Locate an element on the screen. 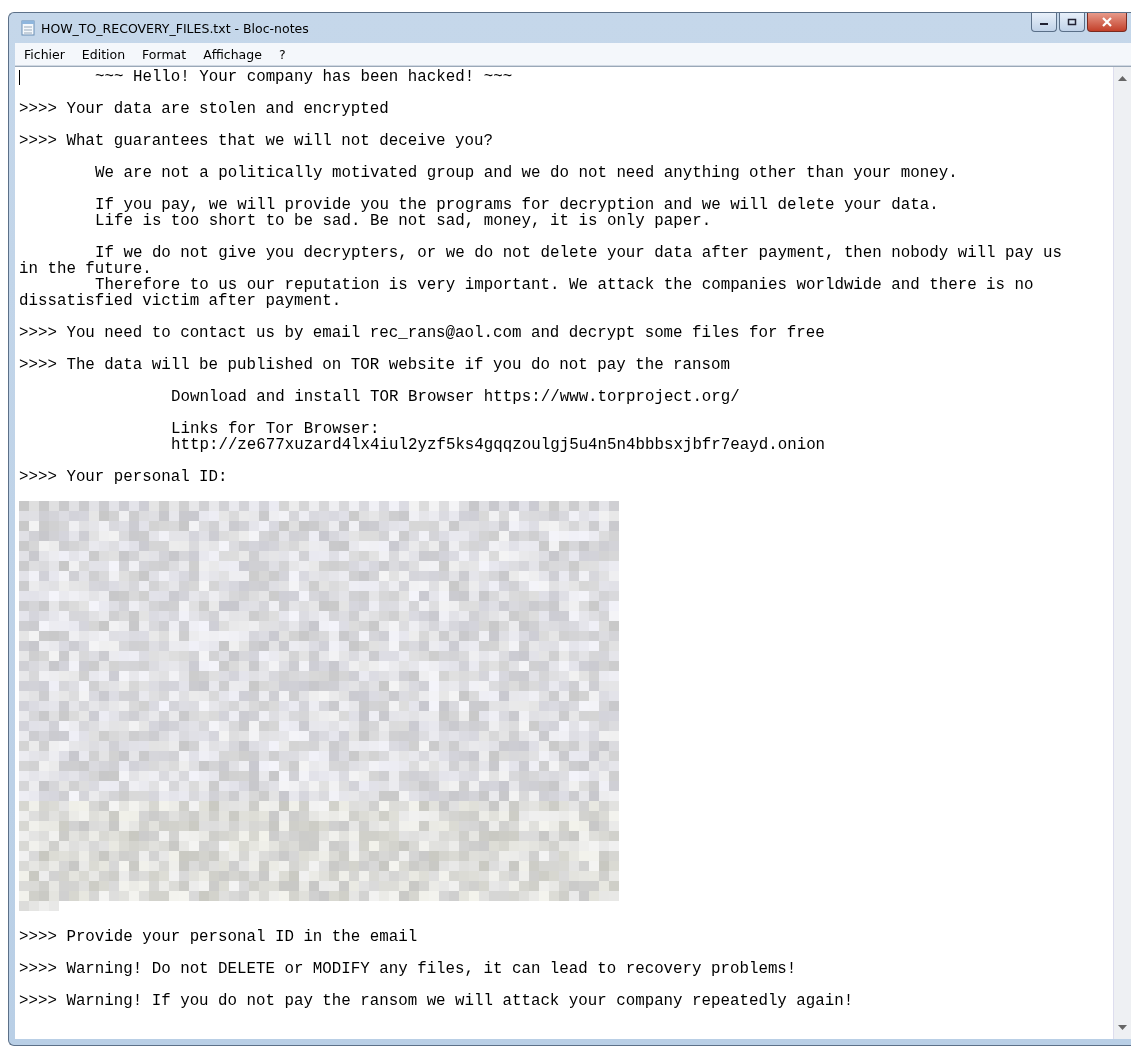 This screenshot has width=1131, height=1050. text-line: ~~~ Hello! Your company has been hacked! ~~~ is located at coordinates (304, 77).